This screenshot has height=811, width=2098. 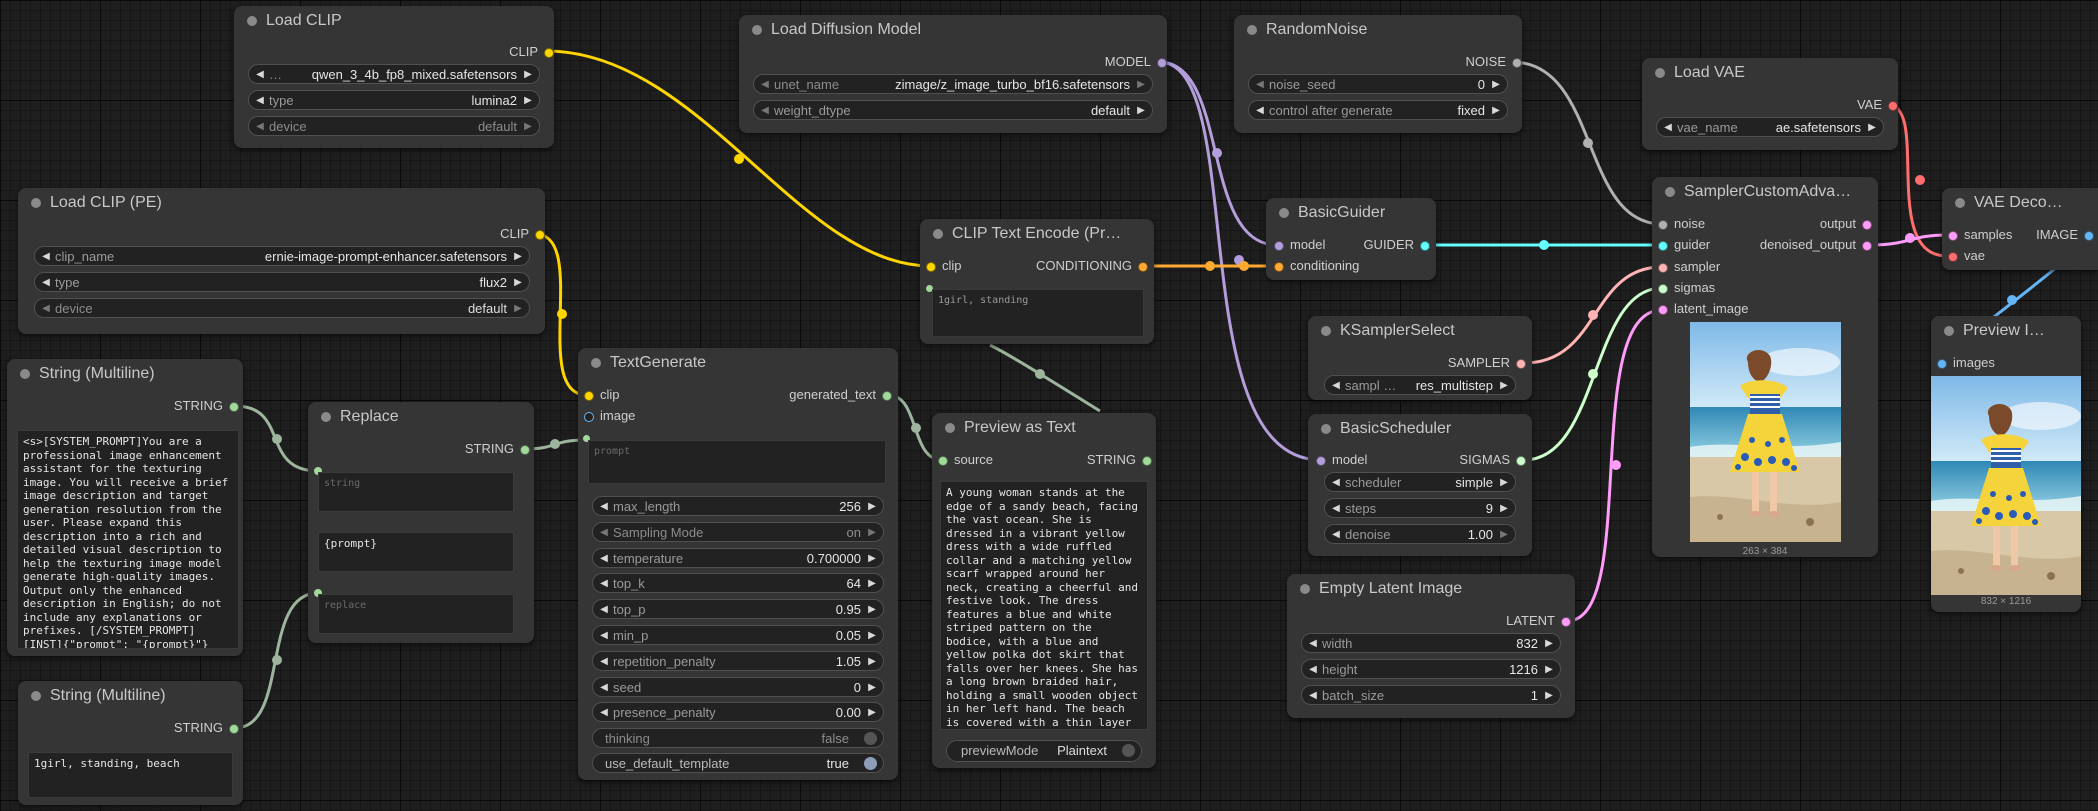 What do you see at coordinates (1765, 432) in the screenshot?
I see `preview-image` at bounding box center [1765, 432].